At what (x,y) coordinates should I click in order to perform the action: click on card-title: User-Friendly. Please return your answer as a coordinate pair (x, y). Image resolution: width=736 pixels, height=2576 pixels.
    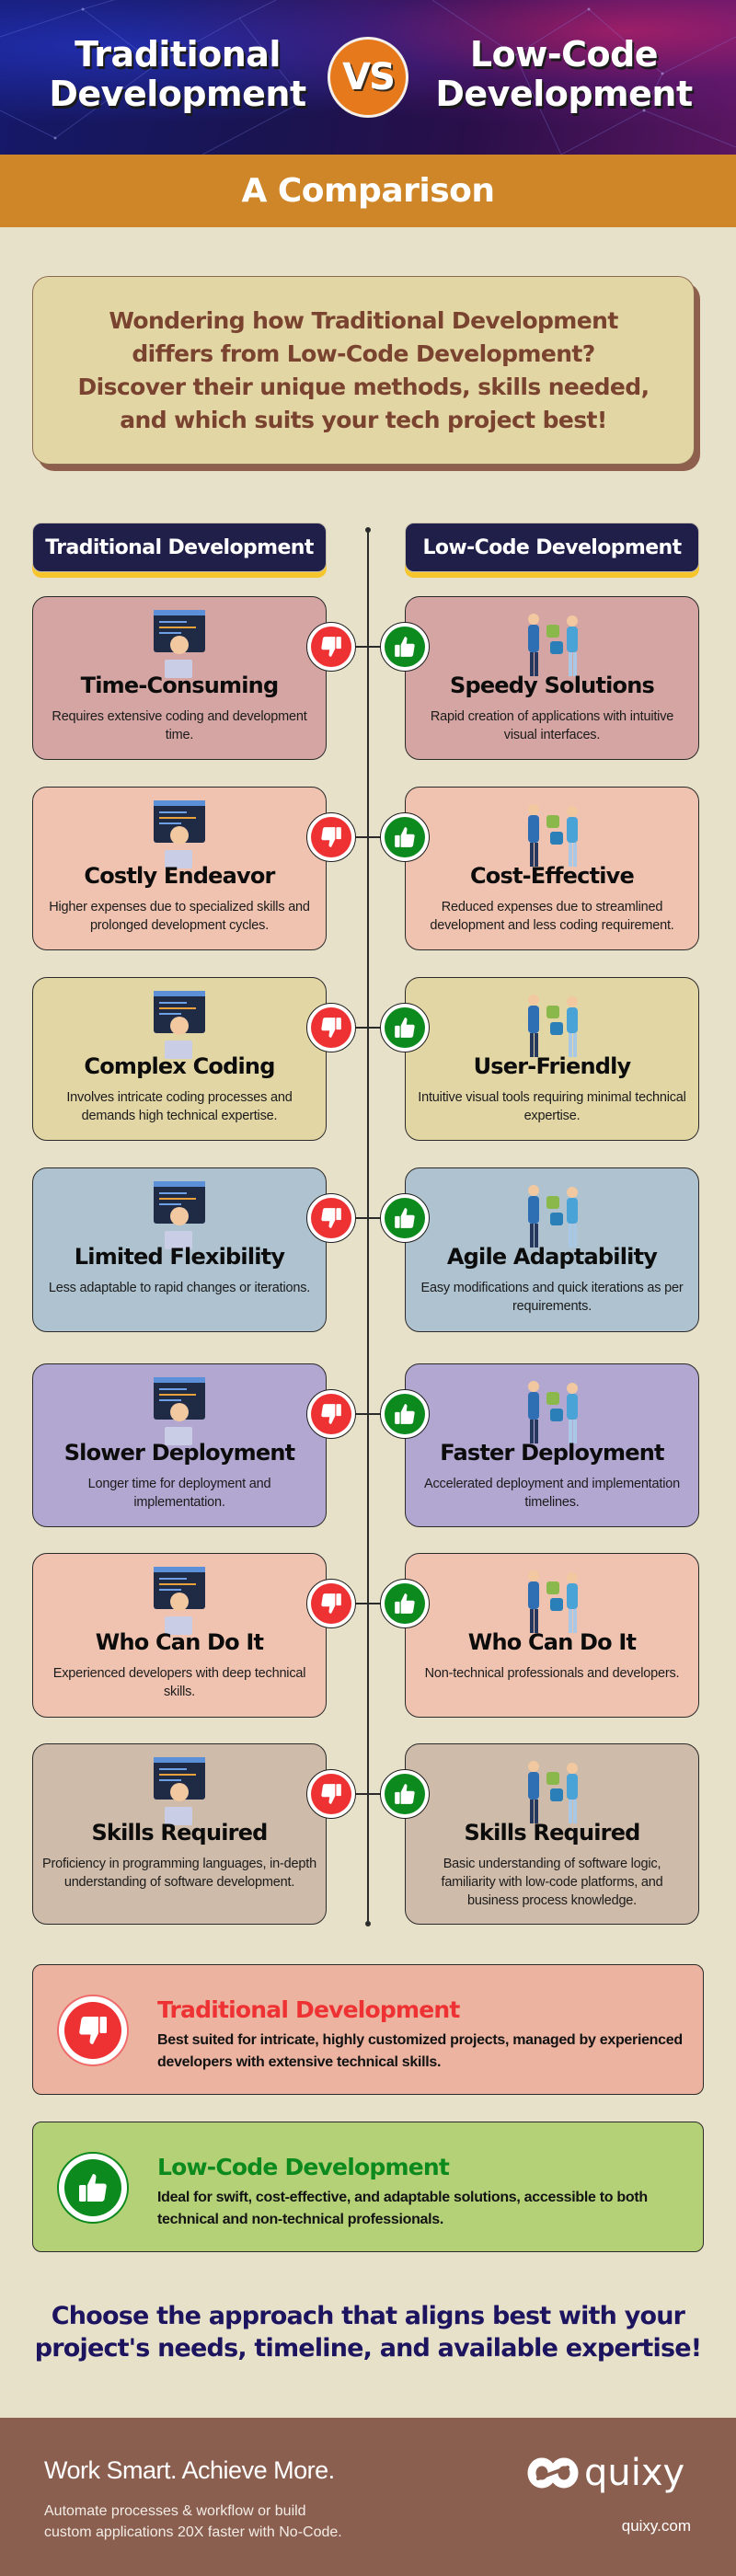
    Looking at the image, I should click on (552, 1066).